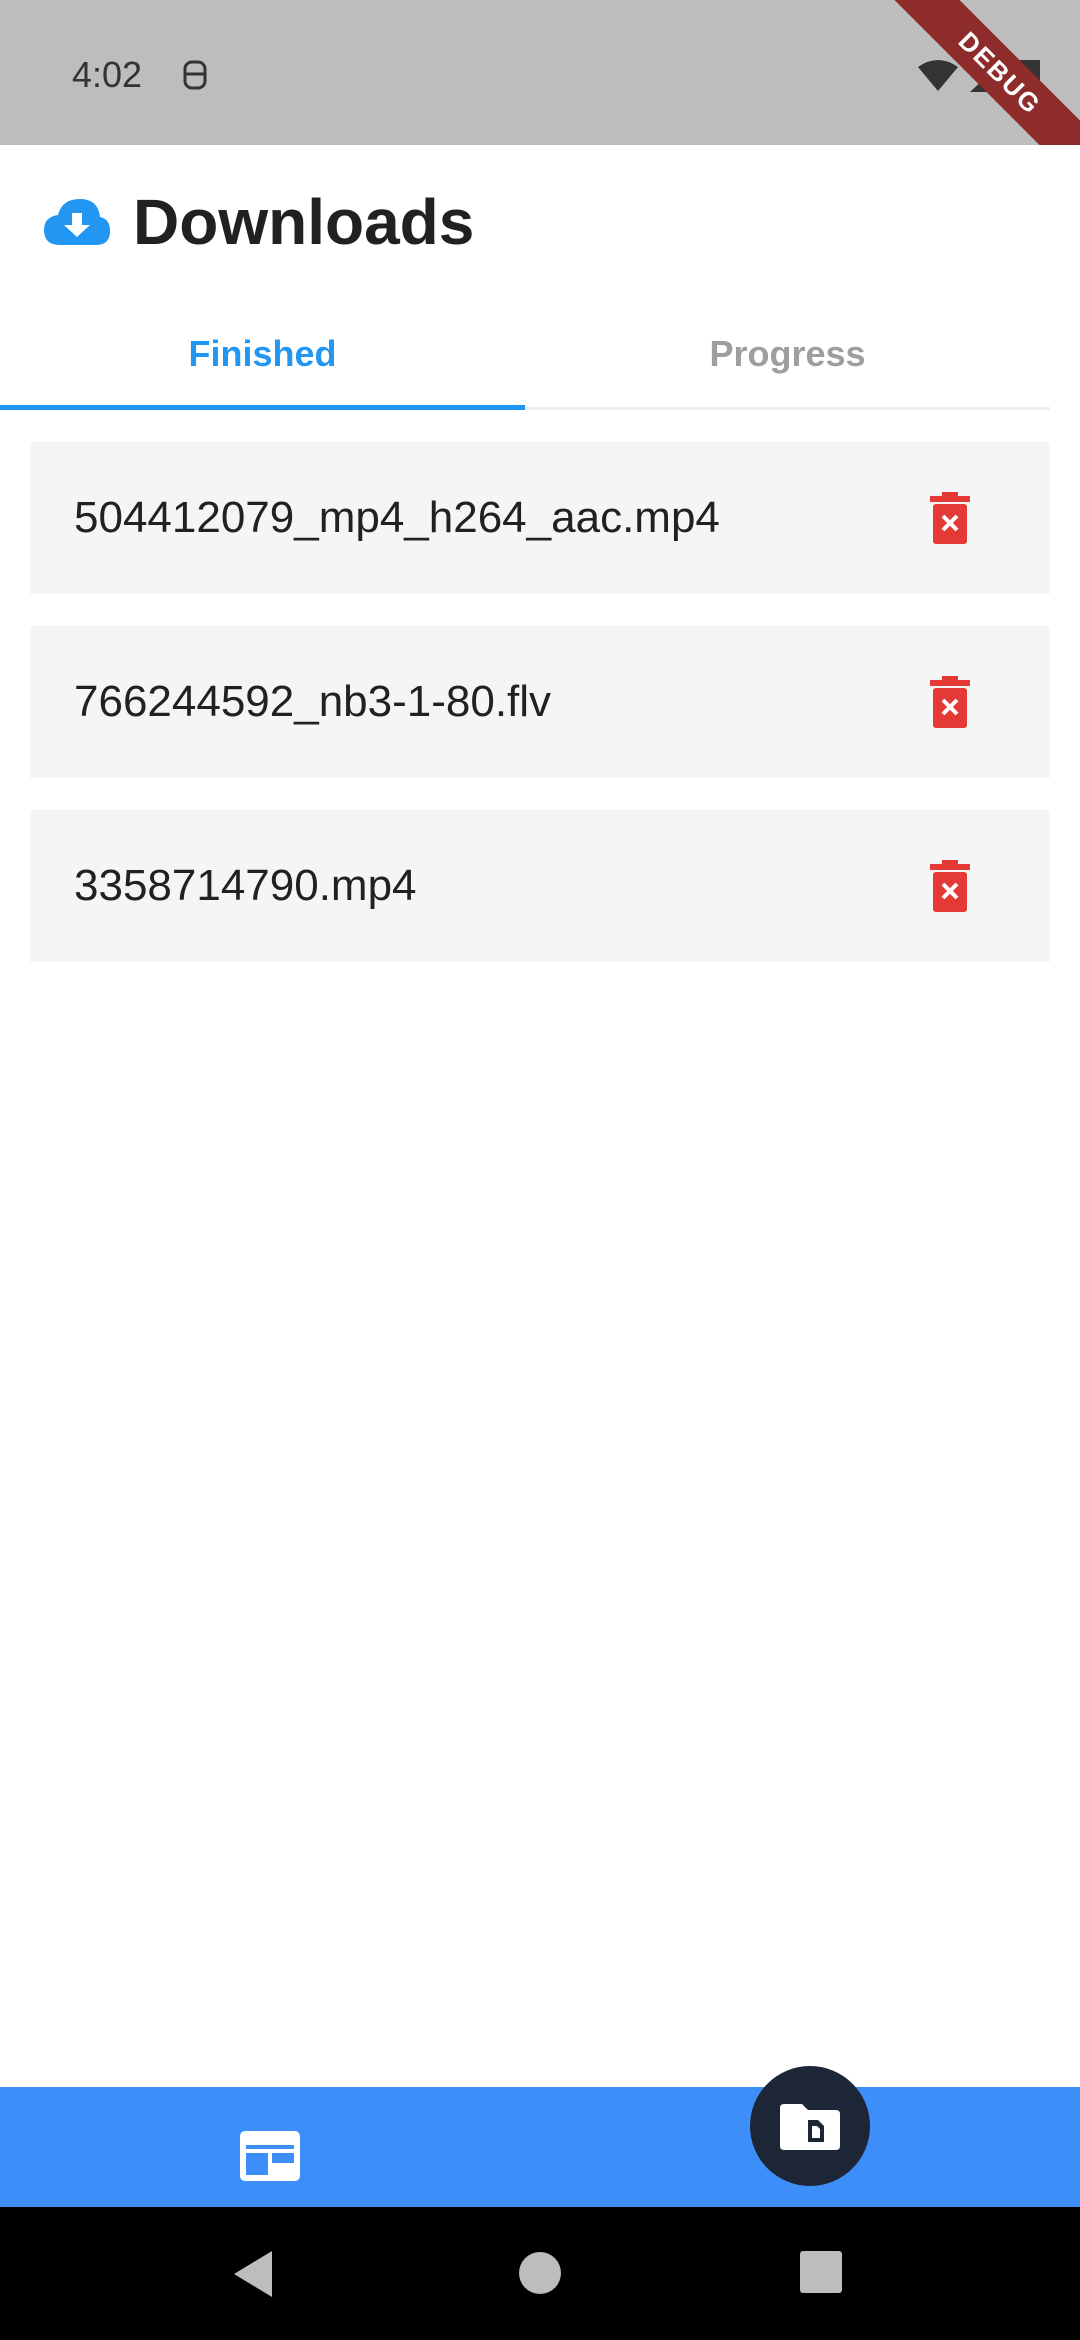  I want to click on list-item: 504412079_mp4_h264_aac.mp4, so click(540, 518).